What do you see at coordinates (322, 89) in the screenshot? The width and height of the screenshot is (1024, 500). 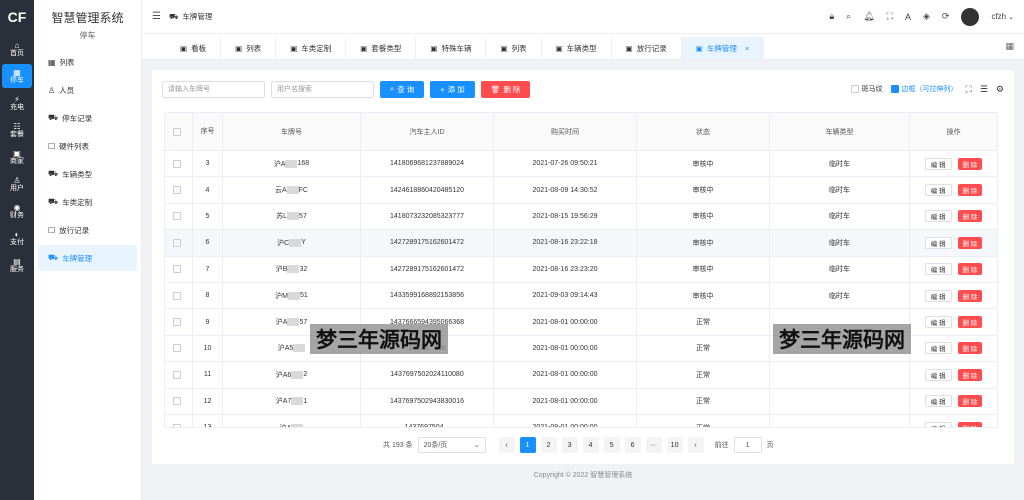 I see `user-search-input: 用户名搜索` at bounding box center [322, 89].